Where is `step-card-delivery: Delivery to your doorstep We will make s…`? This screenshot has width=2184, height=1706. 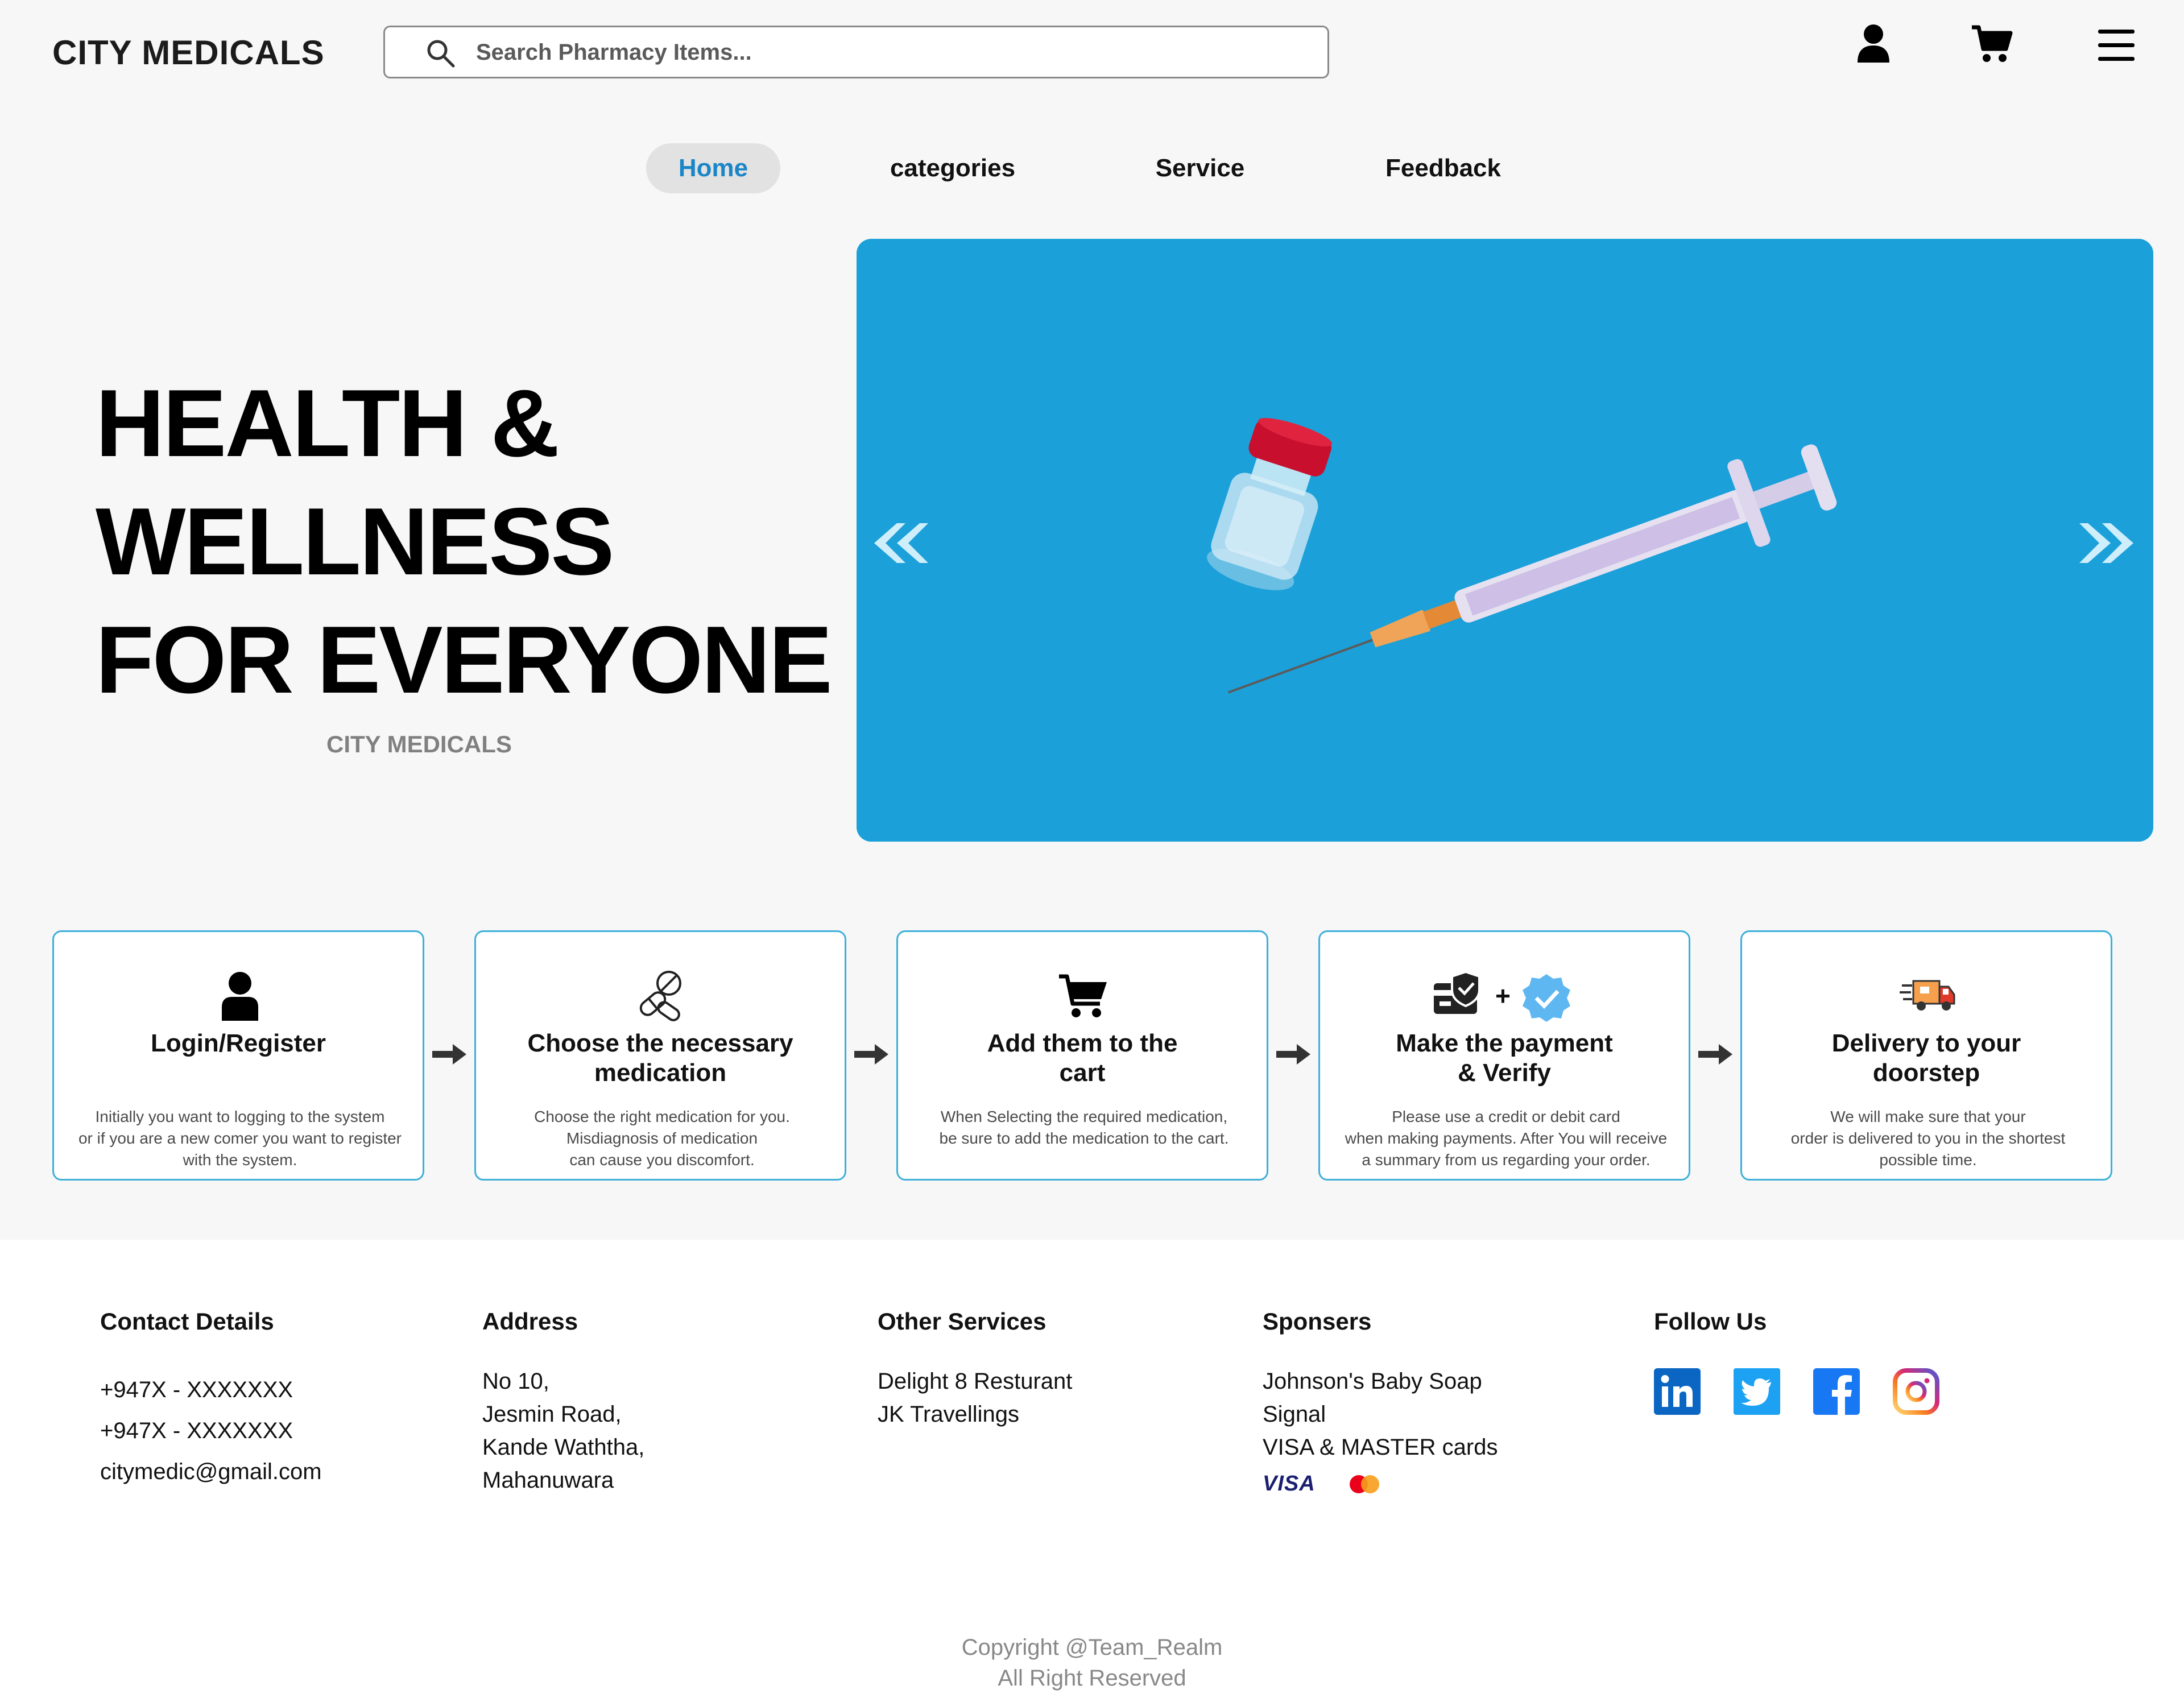
step-card-delivery: Delivery to your doorstep We will make s… is located at coordinates (1926, 1055).